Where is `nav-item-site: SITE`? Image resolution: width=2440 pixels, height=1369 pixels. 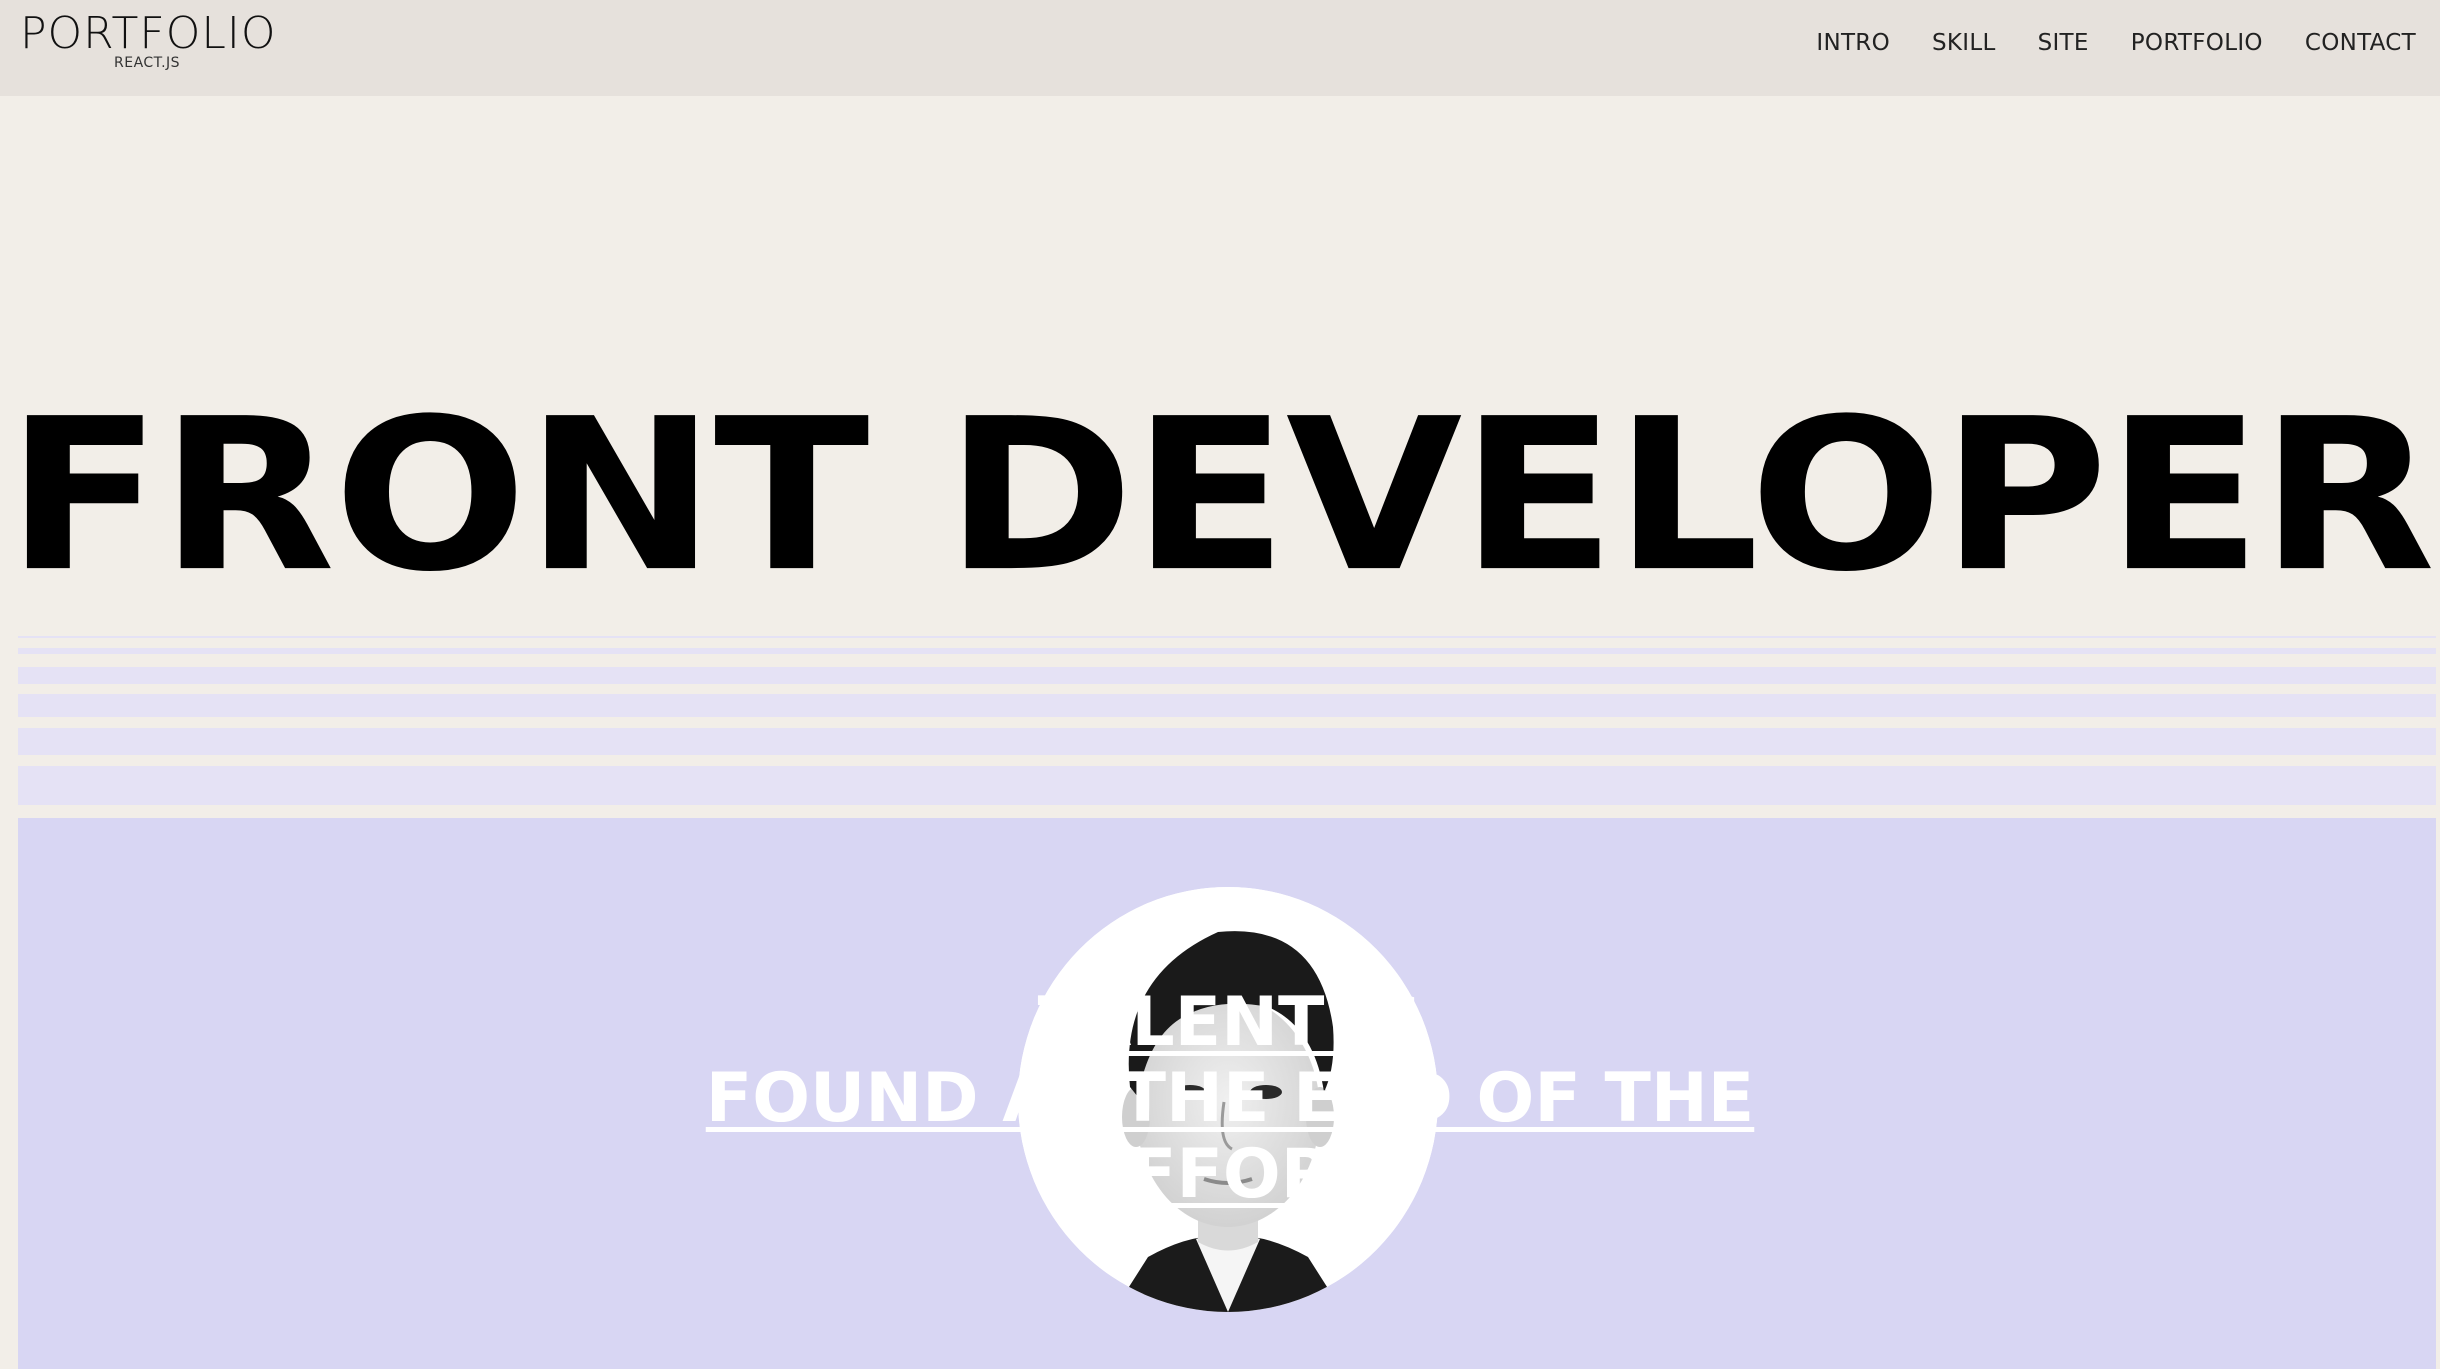
nav-item-site: SITE is located at coordinates (2063, 43).